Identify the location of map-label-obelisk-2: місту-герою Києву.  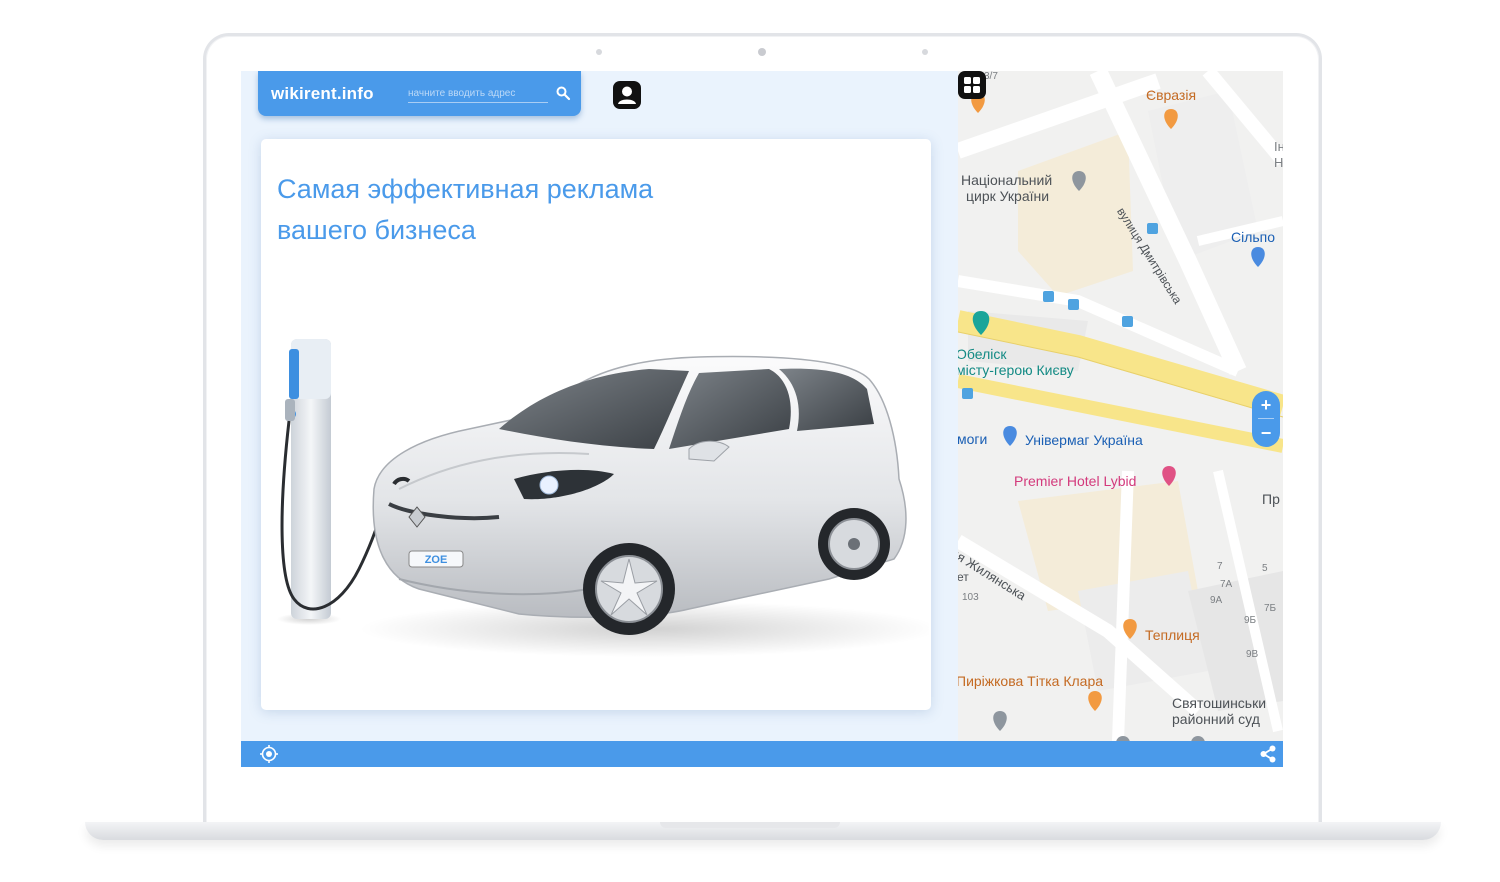
(1016, 370).